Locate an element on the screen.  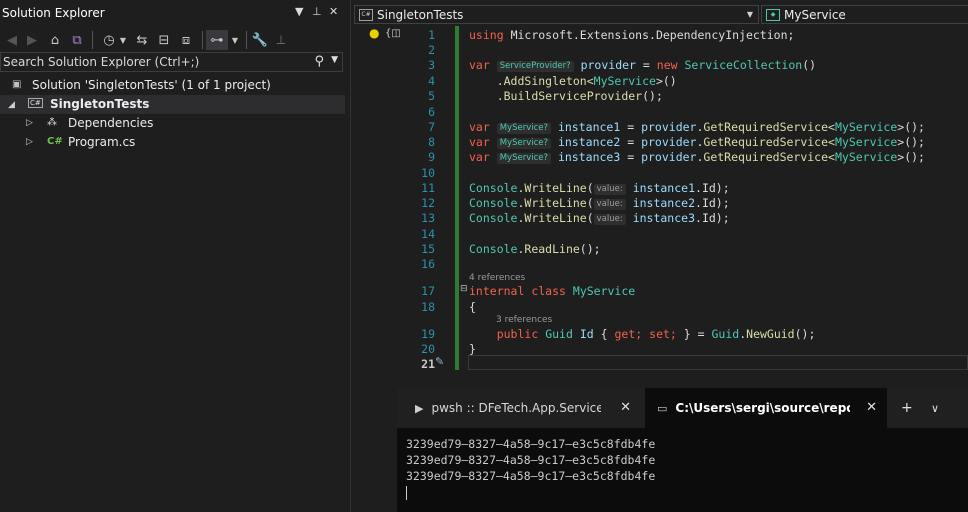
csharp-file-icon: C# is located at coordinates (55, 141).